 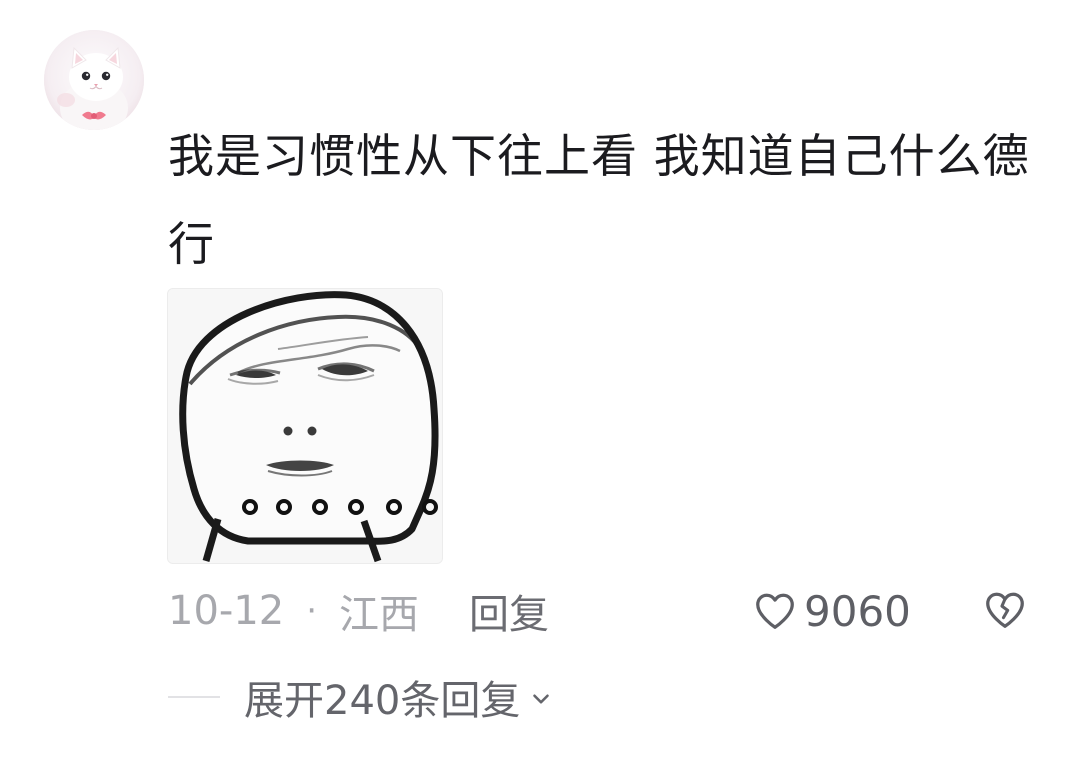 What do you see at coordinates (226, 611) in the screenshot?
I see `comment-date: 10-12` at bounding box center [226, 611].